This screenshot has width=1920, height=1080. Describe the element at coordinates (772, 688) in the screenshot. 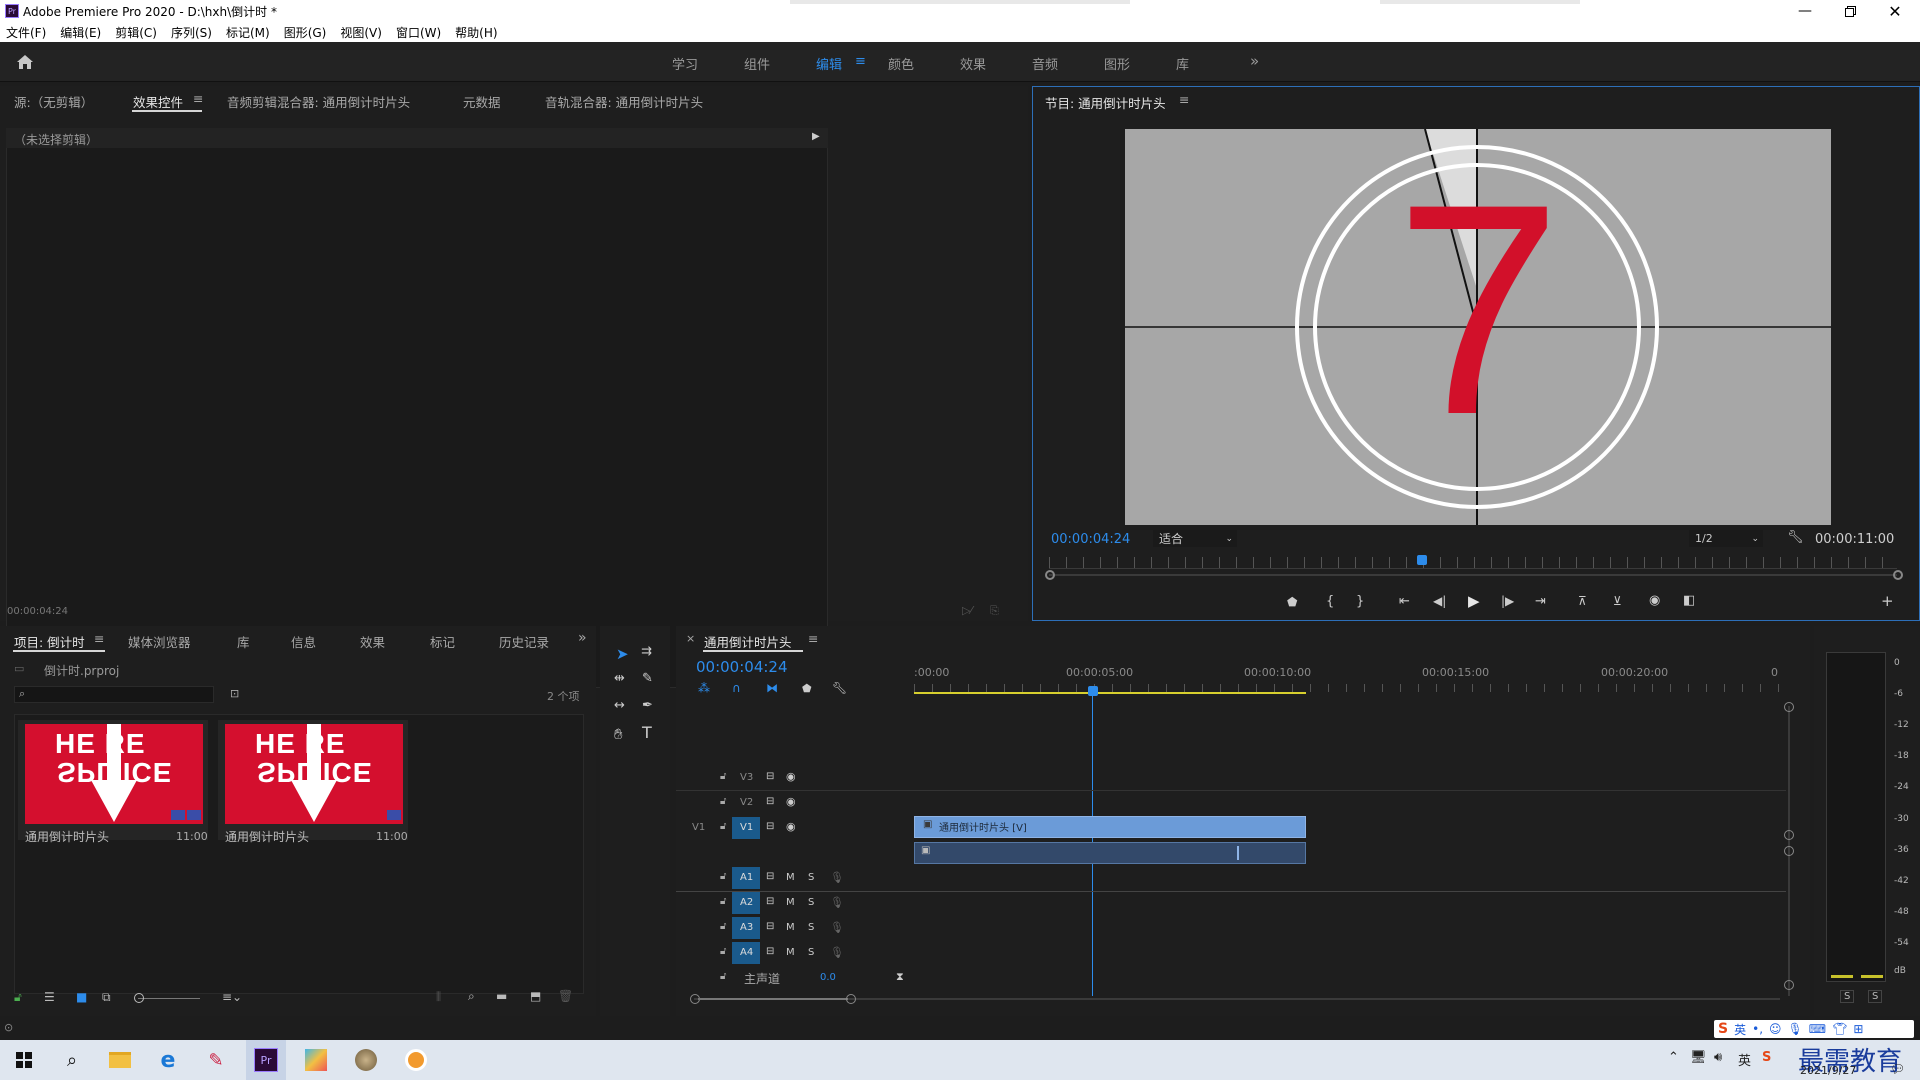

I see `linked-selection-icon: ⧓` at that location.